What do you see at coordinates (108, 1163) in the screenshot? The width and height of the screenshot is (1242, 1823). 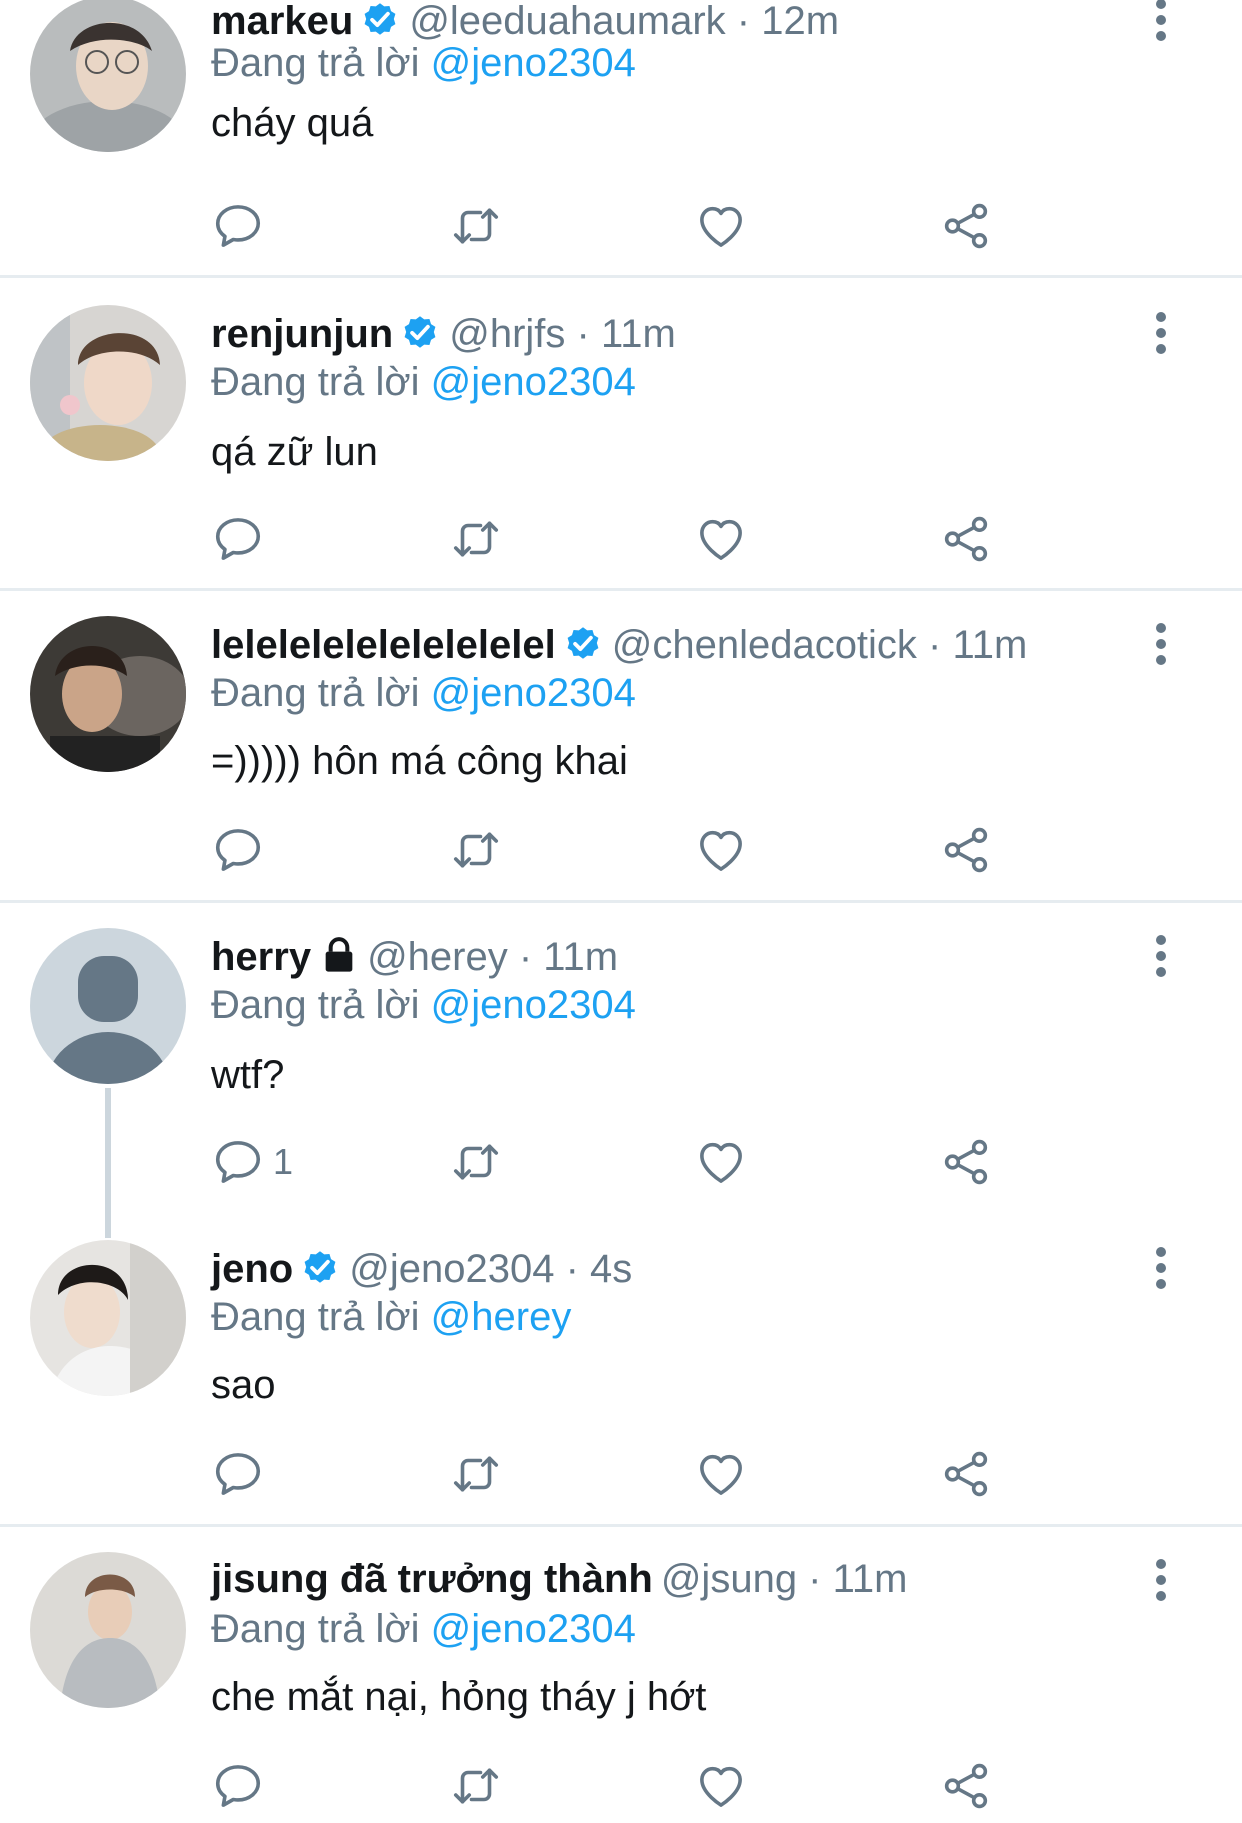 I see `thread-connector` at bounding box center [108, 1163].